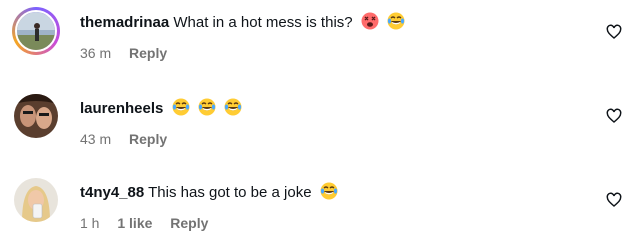 Image resolution: width=634 pixels, height=242 pixels. I want to click on comment-timestamp: 1 h, so click(90, 223).